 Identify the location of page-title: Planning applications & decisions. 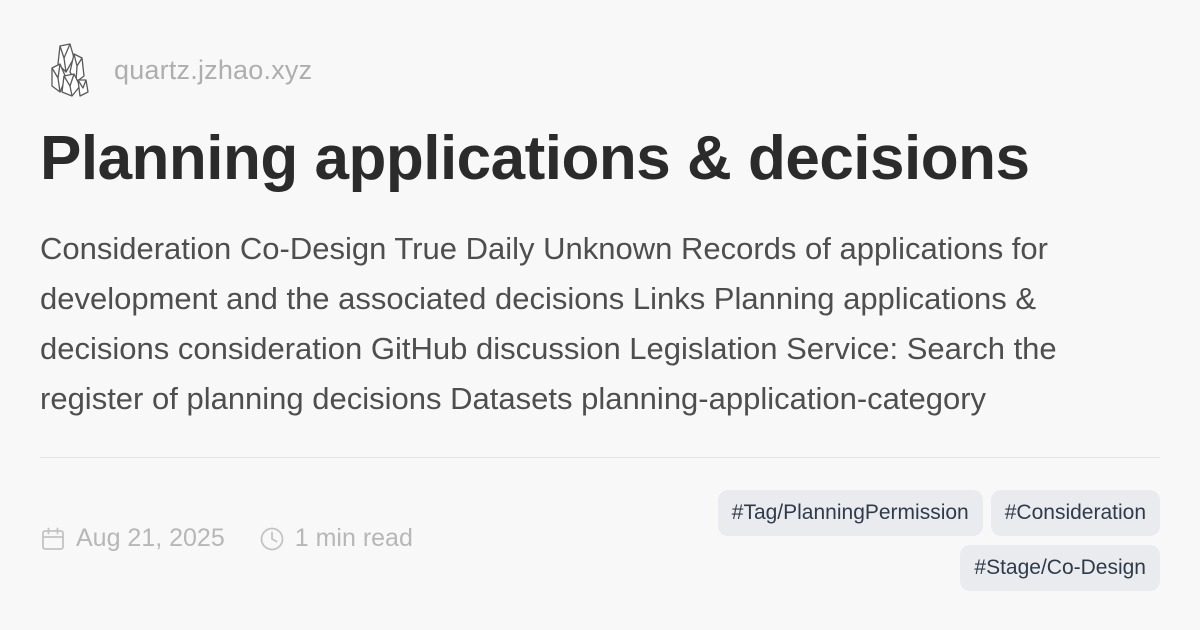
(535, 158).